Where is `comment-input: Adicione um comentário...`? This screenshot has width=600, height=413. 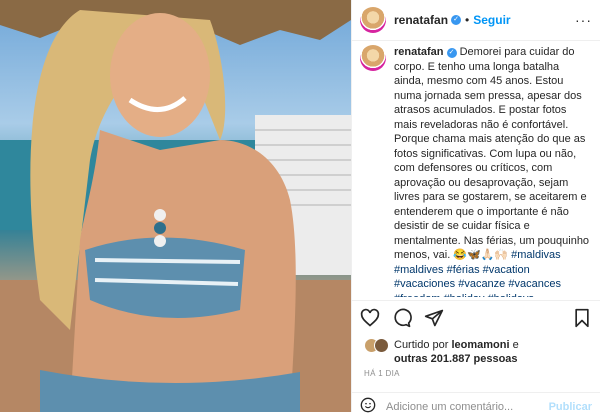 comment-input: Adicione um comentário... is located at coordinates (449, 407).